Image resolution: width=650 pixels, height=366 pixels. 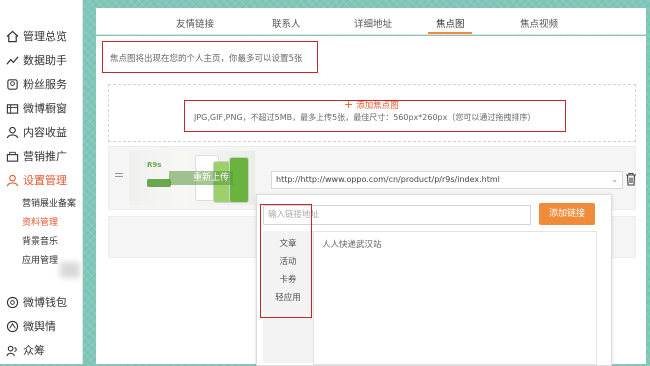 I want to click on reupload-button: 重新上传, so click(x=201, y=178).